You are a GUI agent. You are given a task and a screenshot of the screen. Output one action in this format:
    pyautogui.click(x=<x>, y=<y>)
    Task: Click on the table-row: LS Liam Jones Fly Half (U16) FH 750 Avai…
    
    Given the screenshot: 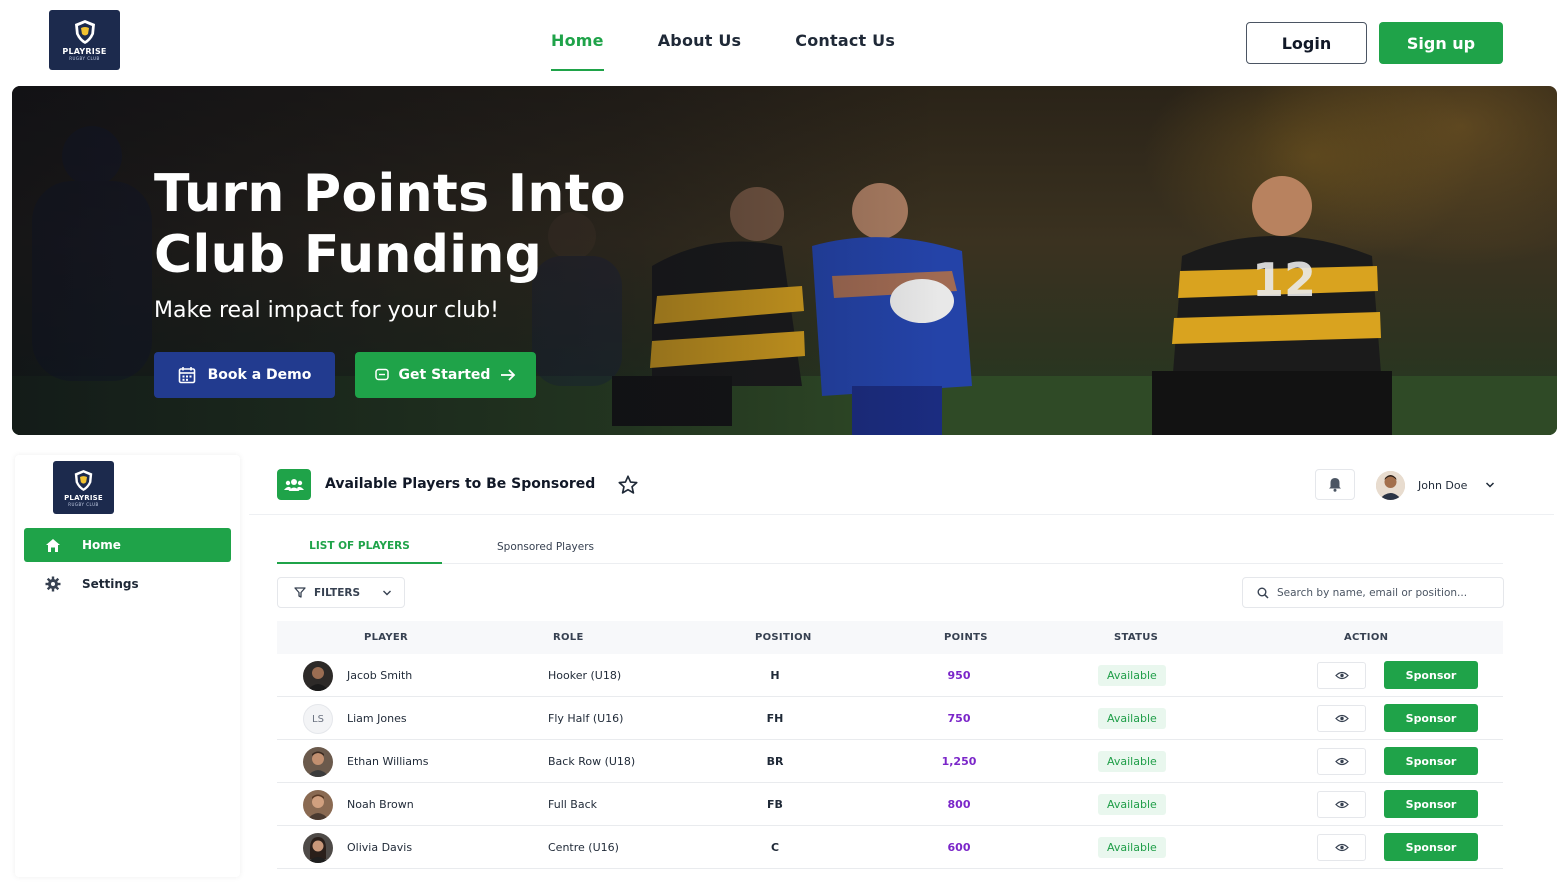 What is the action you would take?
    pyautogui.click(x=890, y=718)
    